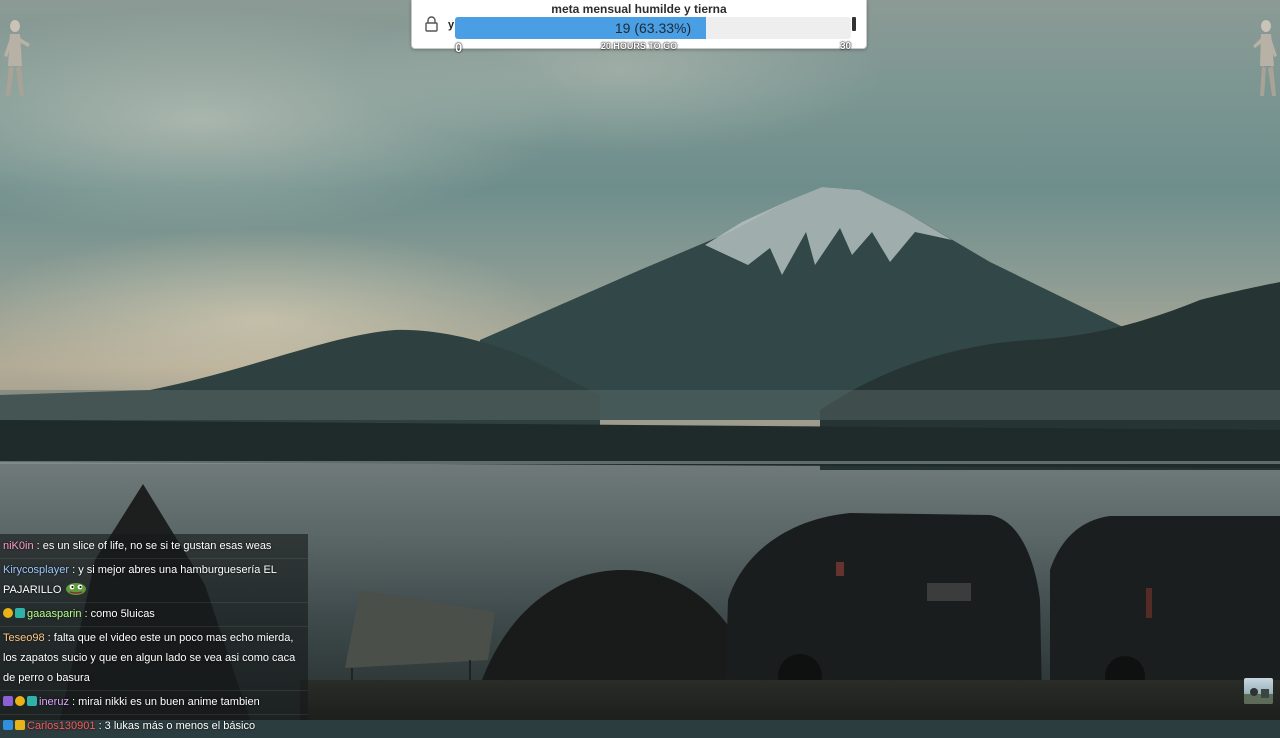  Describe the element at coordinates (8, 725) in the screenshot. I see `blue-badge` at that location.